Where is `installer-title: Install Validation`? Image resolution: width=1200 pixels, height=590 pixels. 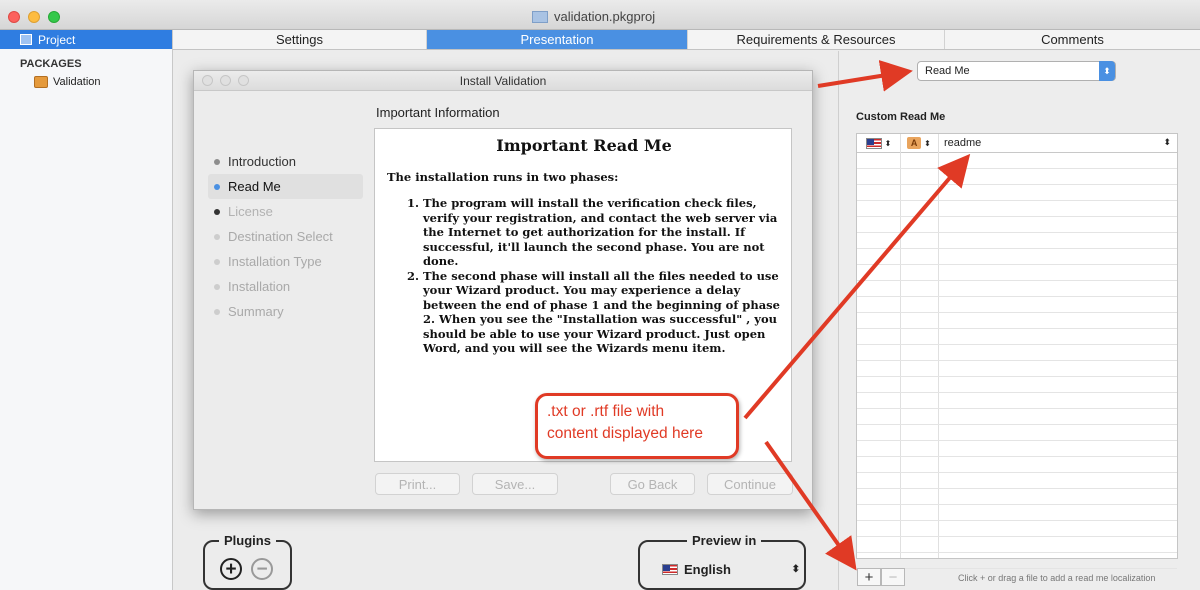
installer-title: Install Validation is located at coordinates (503, 81).